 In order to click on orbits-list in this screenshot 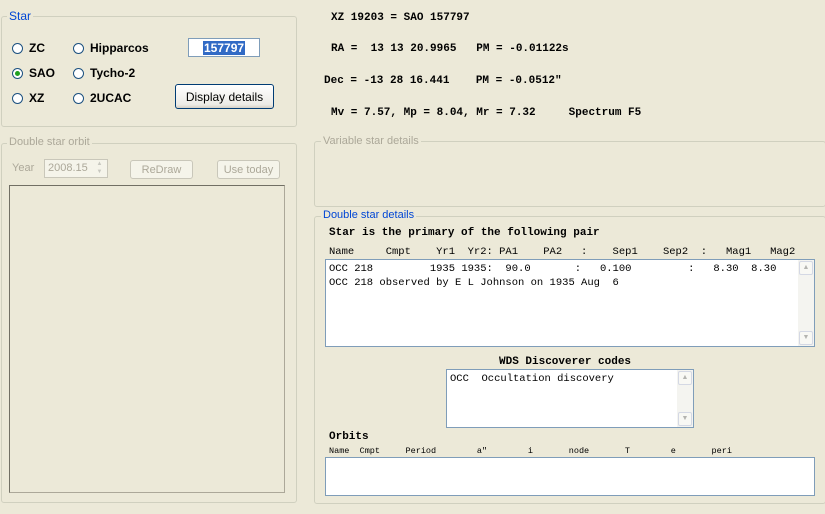, I will do `click(570, 476)`.